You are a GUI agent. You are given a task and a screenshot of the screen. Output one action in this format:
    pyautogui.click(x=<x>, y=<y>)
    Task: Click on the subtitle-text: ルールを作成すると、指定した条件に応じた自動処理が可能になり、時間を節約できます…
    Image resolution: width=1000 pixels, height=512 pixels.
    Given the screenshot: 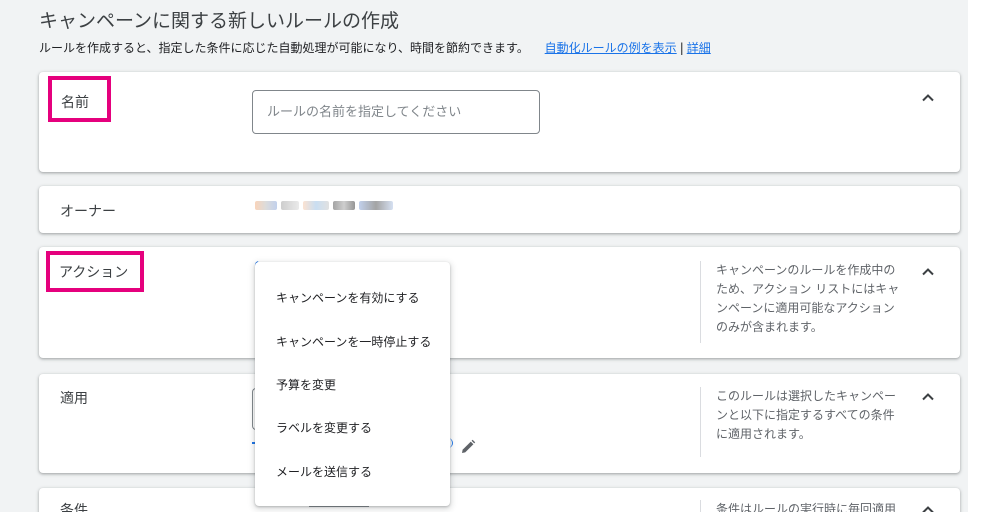 What is the action you would take?
    pyautogui.click(x=284, y=48)
    